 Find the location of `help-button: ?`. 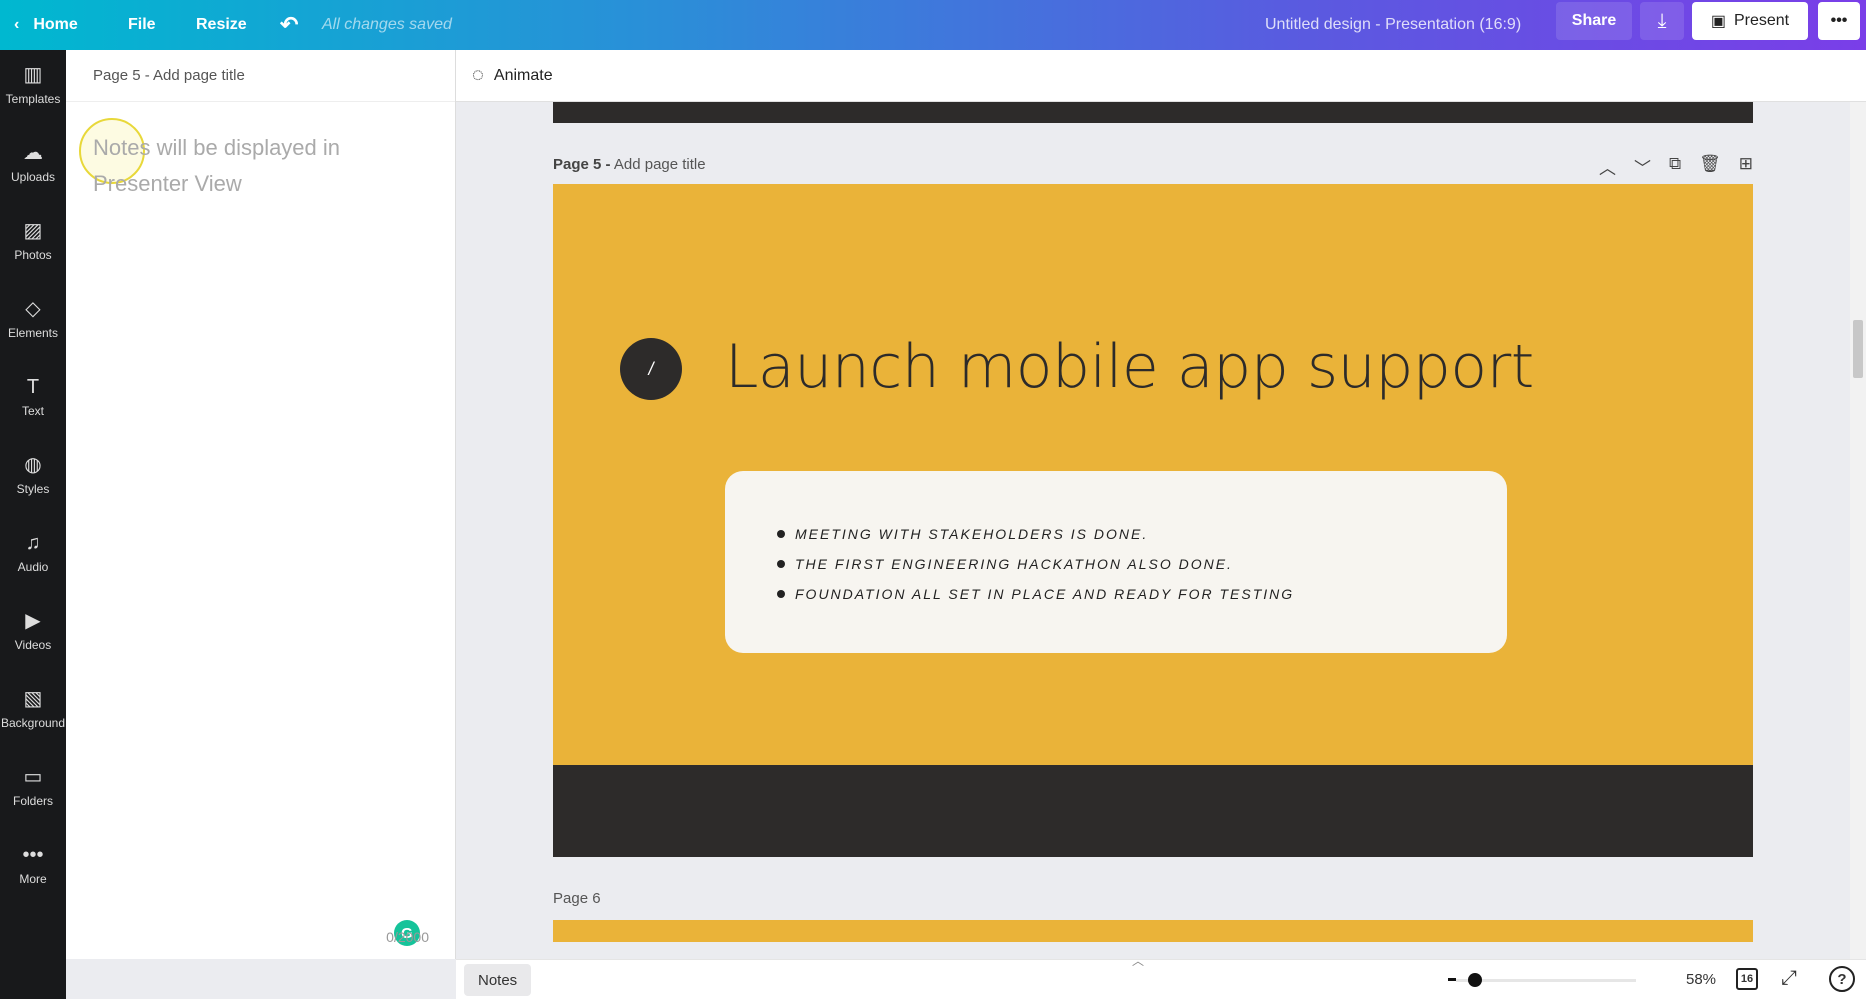

help-button: ? is located at coordinates (1842, 979).